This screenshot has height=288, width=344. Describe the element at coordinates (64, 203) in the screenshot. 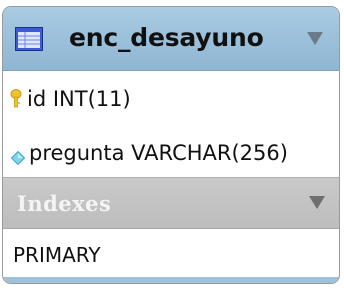

I see `indexes-title: Indexes` at that location.